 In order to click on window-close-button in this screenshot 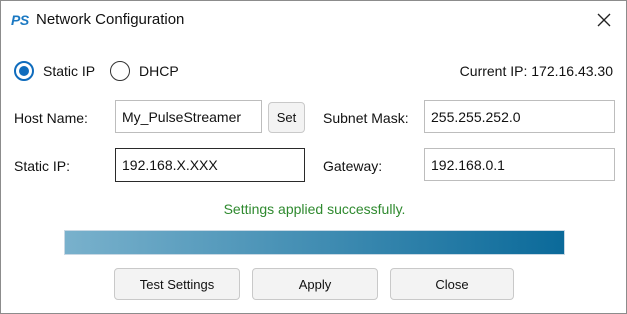, I will do `click(604, 20)`.